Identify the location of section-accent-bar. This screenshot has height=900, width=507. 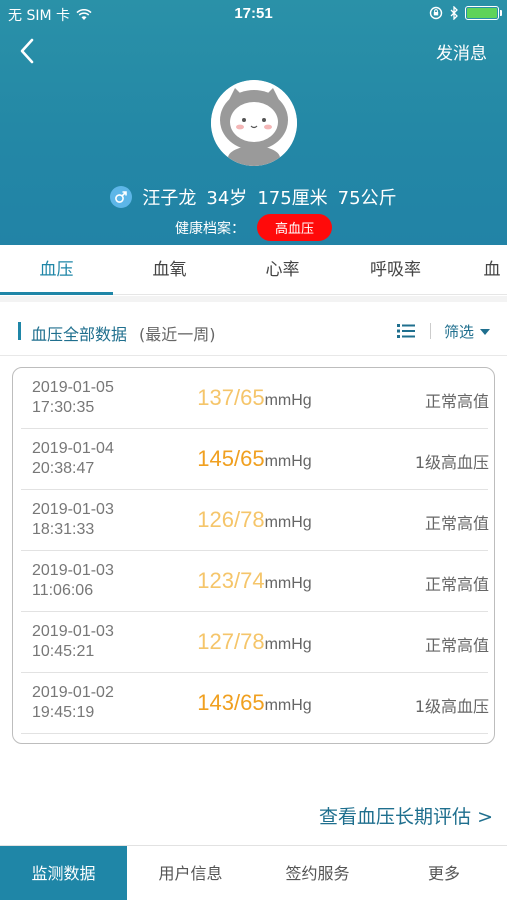
(19, 331).